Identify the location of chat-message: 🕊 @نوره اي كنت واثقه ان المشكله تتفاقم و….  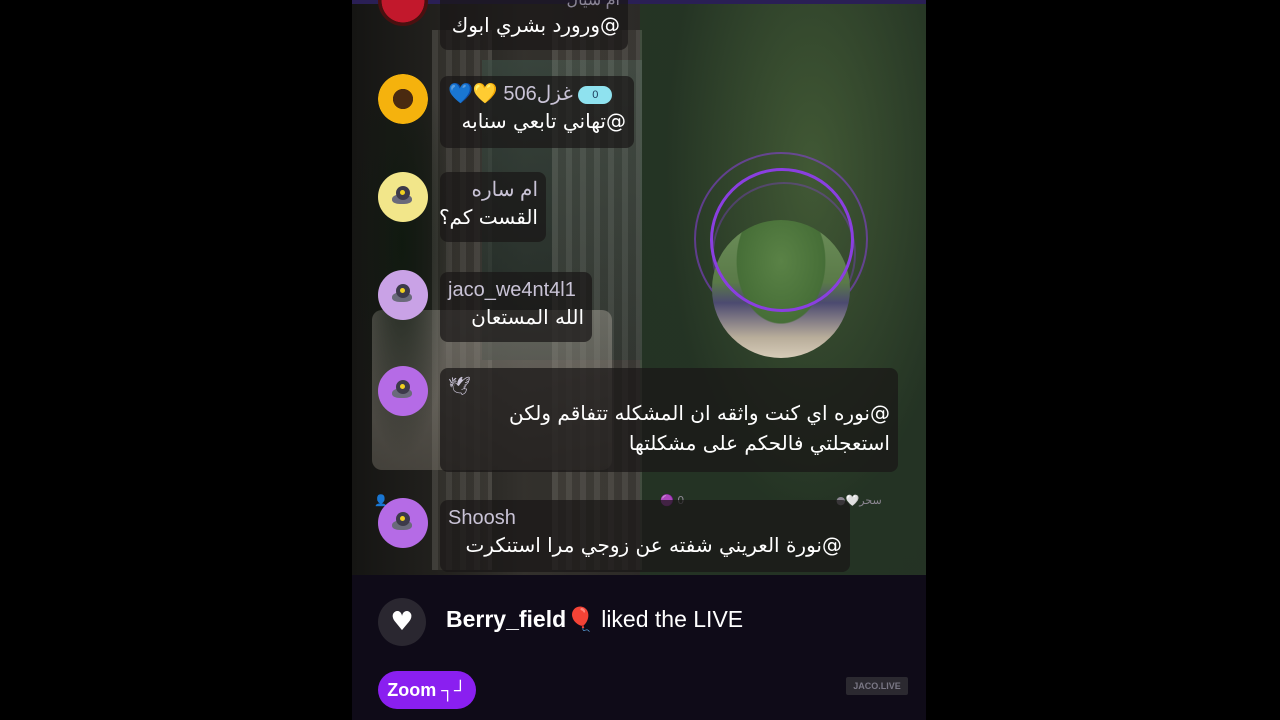
(669, 420).